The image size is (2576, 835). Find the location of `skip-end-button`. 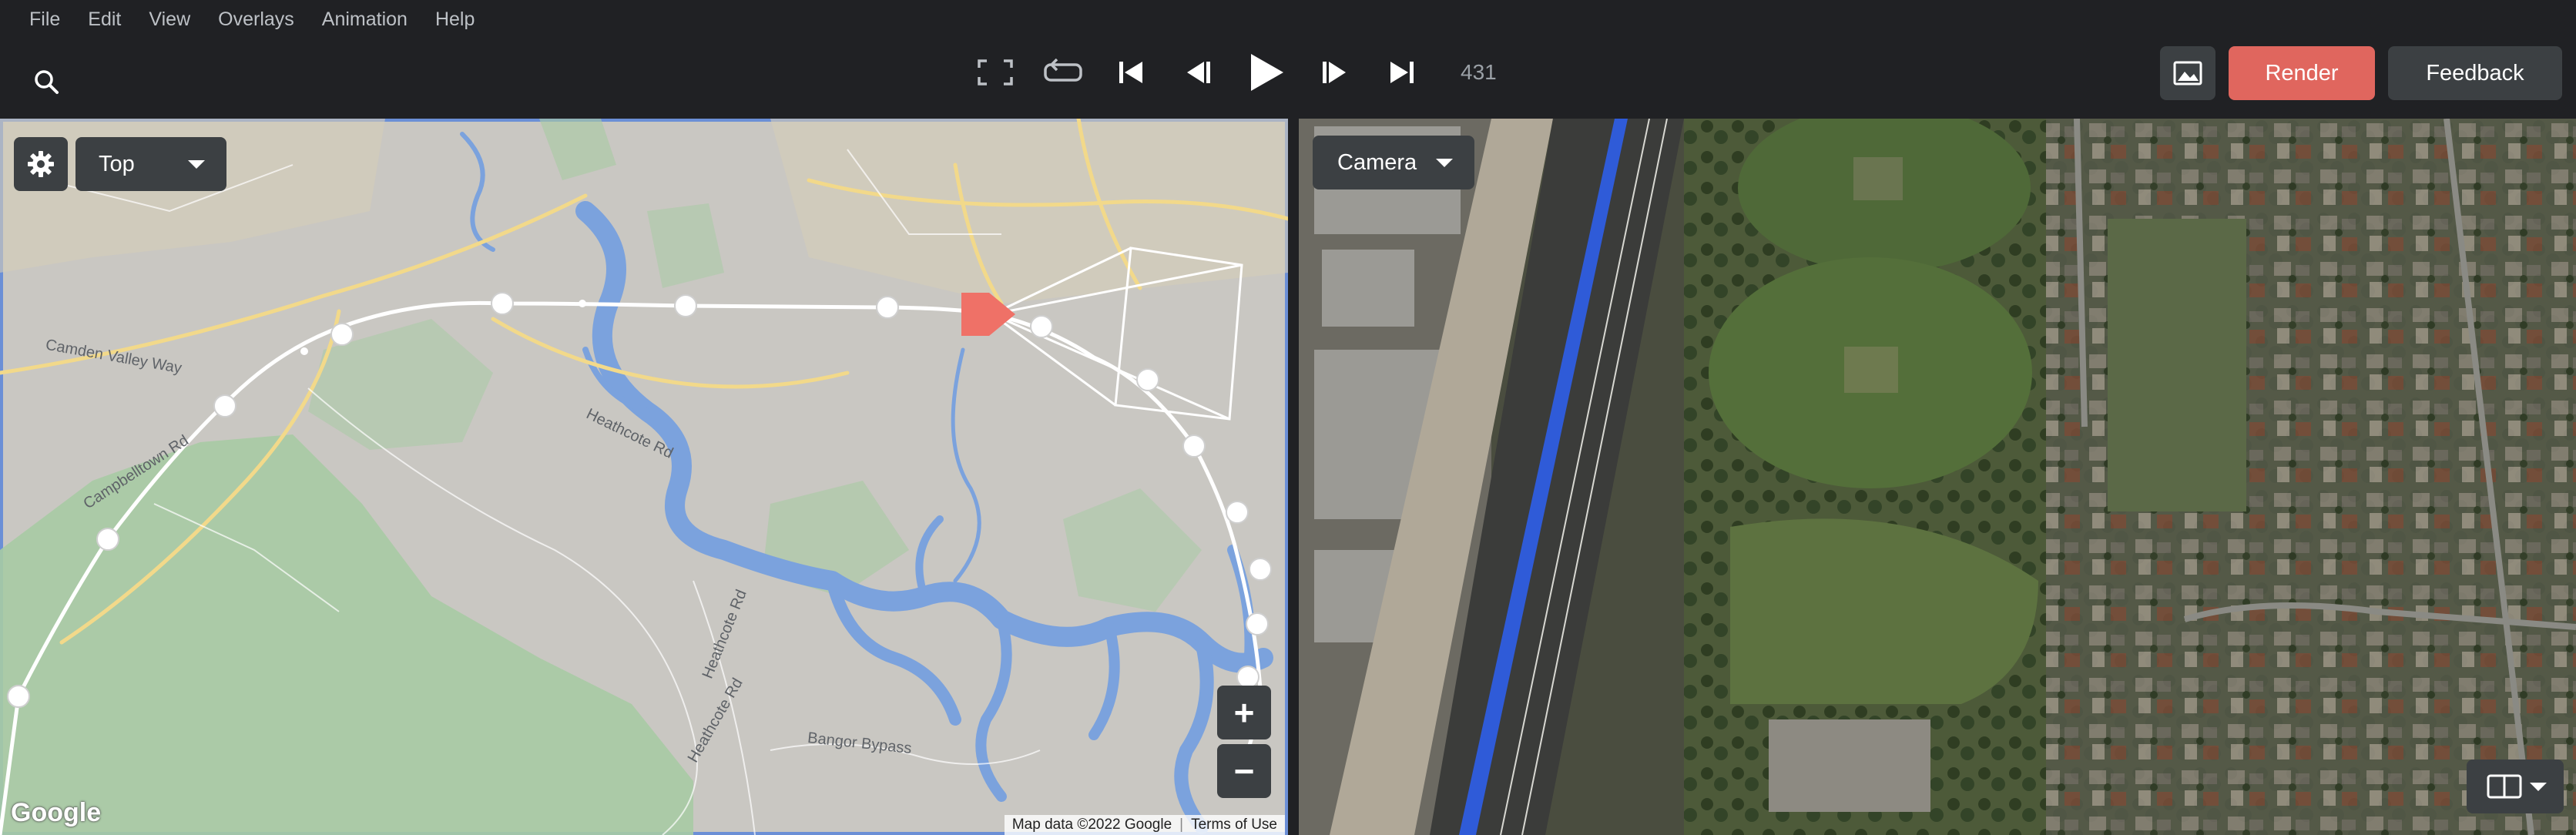

skip-end-button is located at coordinates (1402, 72).